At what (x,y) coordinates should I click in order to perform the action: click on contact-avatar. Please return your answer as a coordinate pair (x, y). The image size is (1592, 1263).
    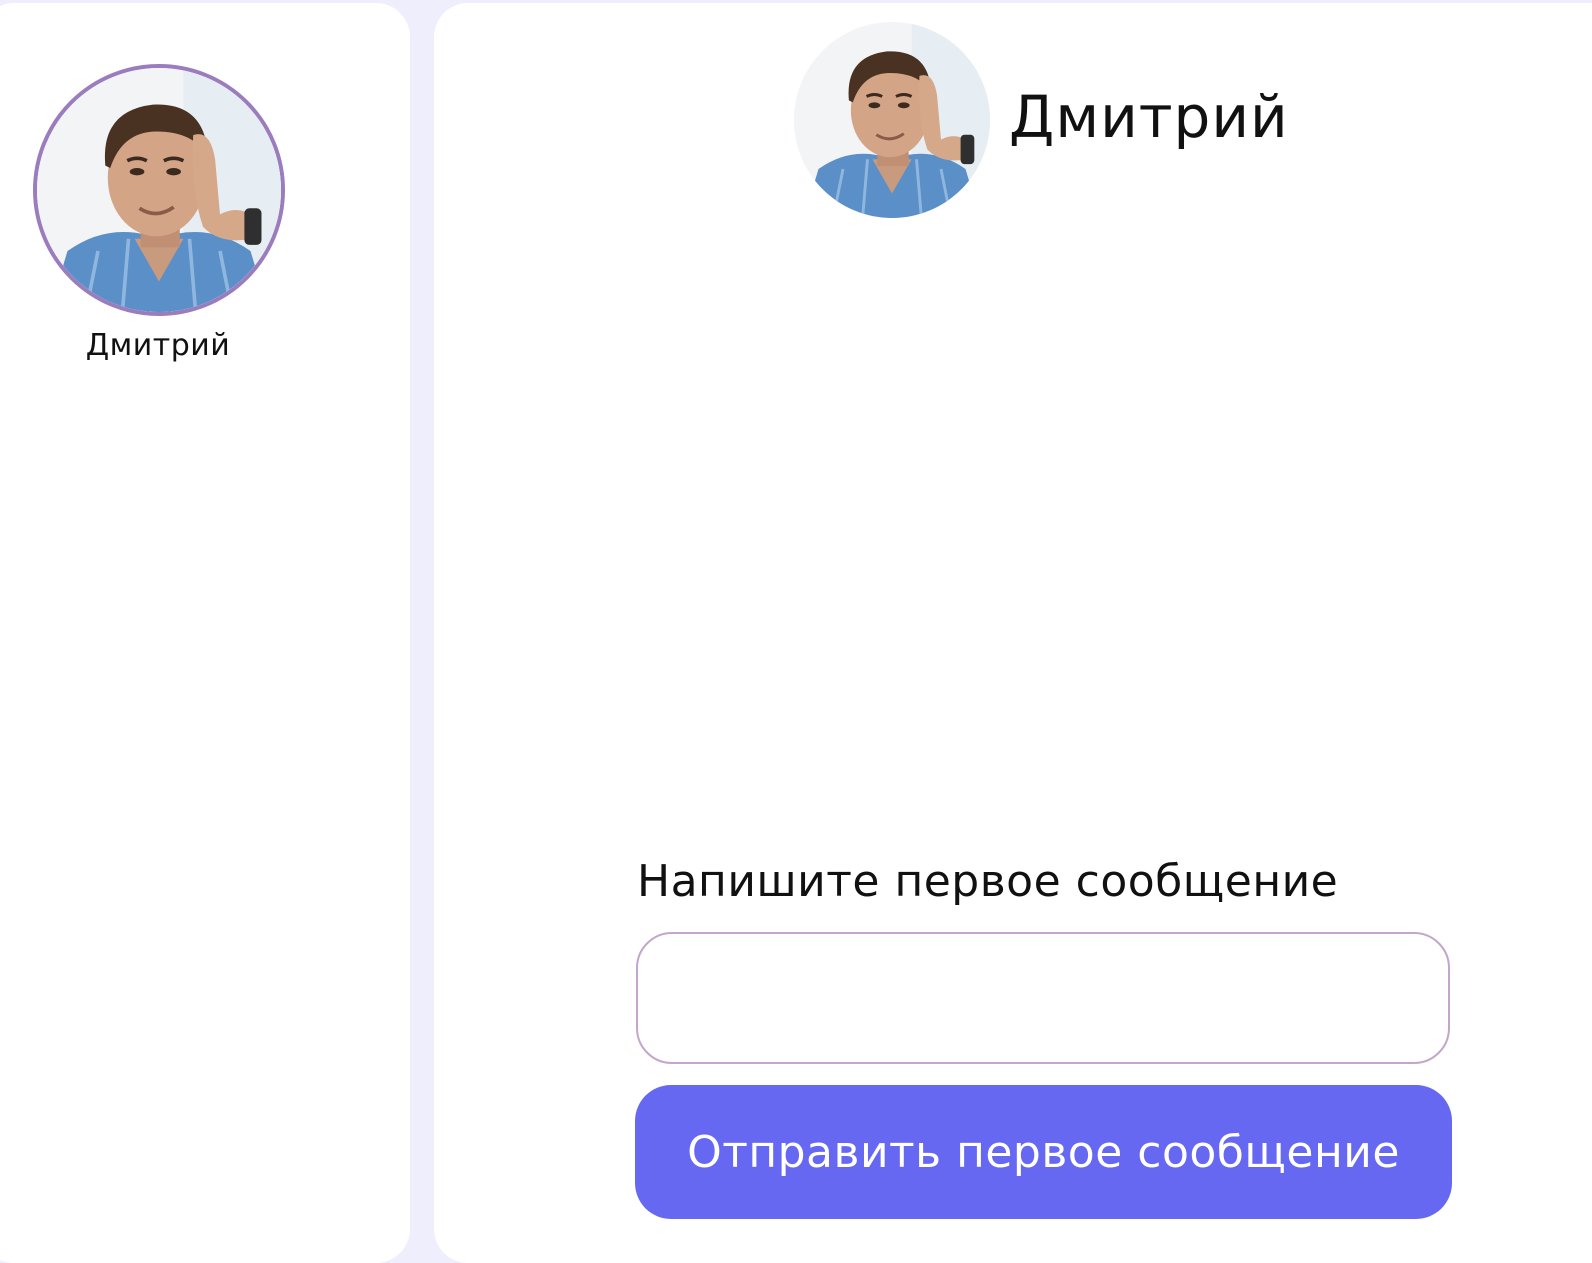
    Looking at the image, I should click on (159, 190).